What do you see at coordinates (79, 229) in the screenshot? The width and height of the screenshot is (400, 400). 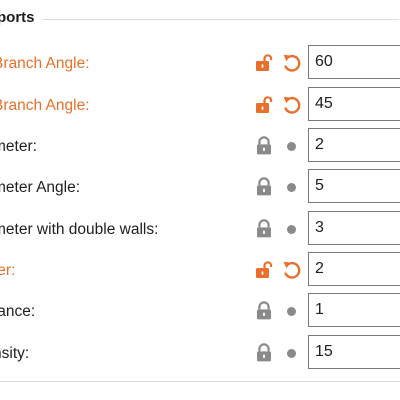 I see `setting-label: meter with double walls:` at bounding box center [79, 229].